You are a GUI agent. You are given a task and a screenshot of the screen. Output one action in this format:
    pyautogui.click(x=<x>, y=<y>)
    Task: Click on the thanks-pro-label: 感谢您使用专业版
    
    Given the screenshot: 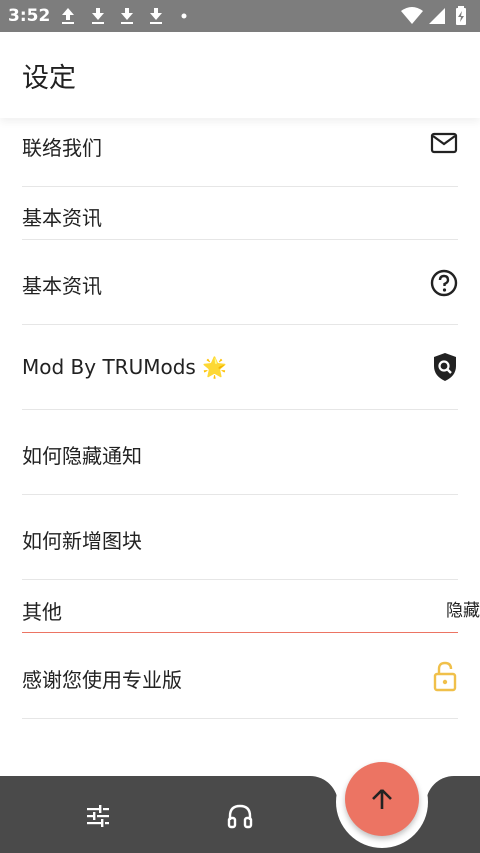 What is the action you would take?
    pyautogui.click(x=102, y=680)
    